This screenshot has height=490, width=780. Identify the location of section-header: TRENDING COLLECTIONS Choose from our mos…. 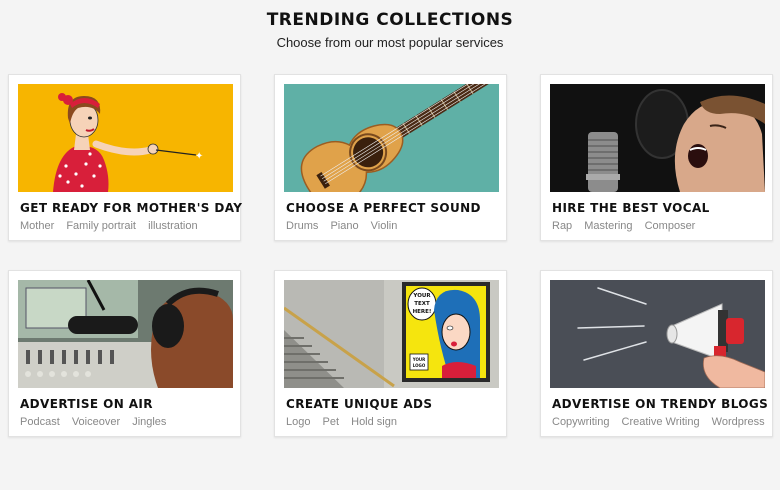
(390, 30).